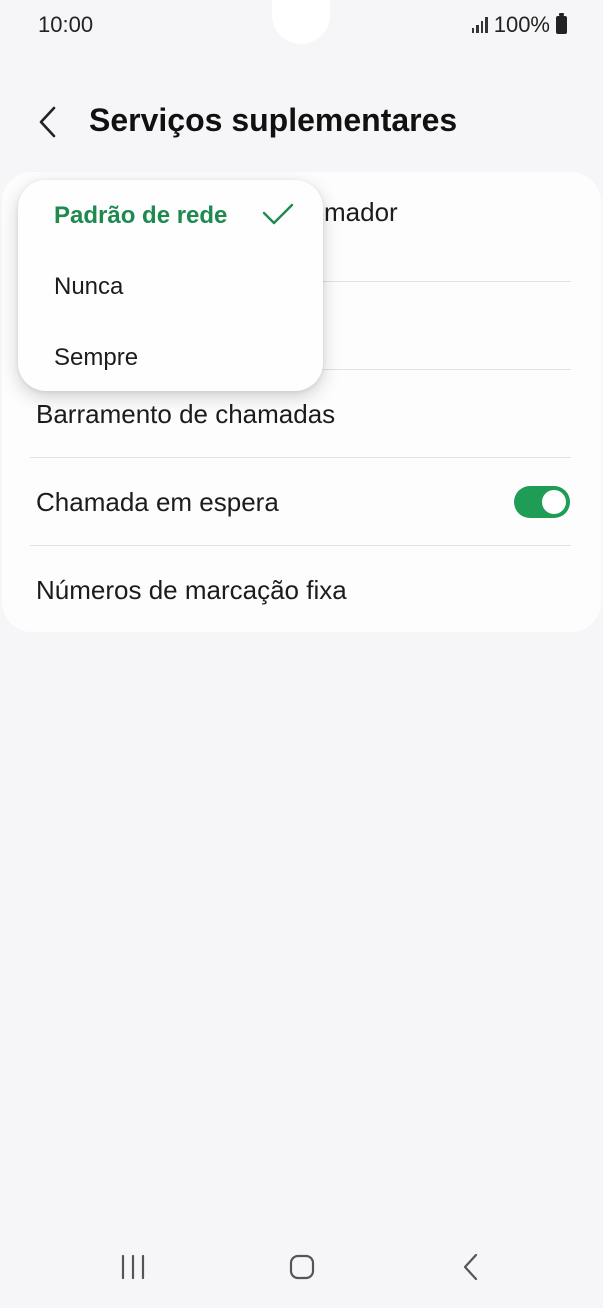 The width and height of the screenshot is (603, 1308). What do you see at coordinates (66, 24) in the screenshot?
I see `status-time: 10:00` at bounding box center [66, 24].